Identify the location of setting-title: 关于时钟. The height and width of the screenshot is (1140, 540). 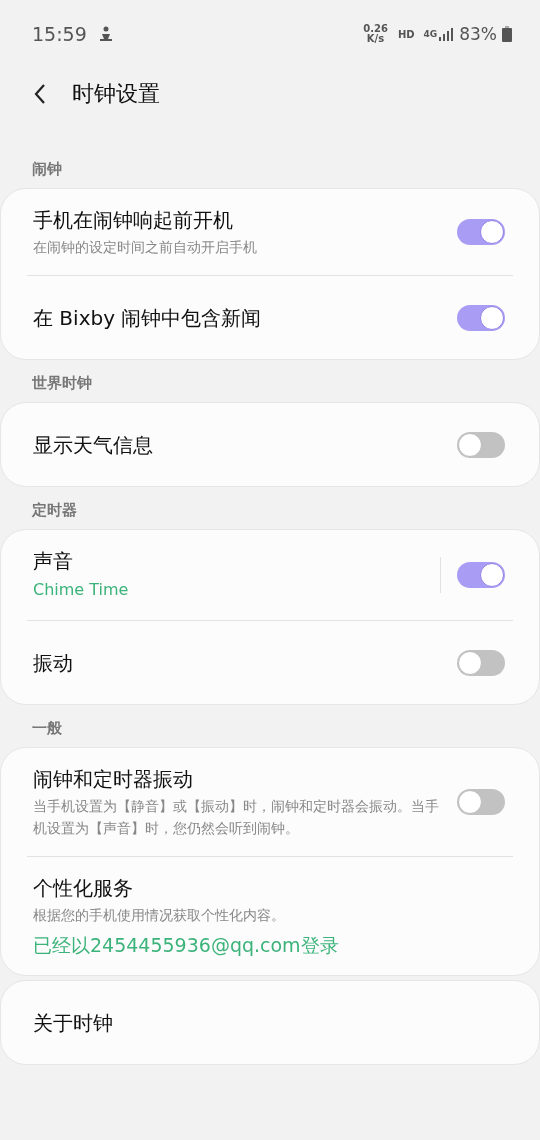
(270, 1022).